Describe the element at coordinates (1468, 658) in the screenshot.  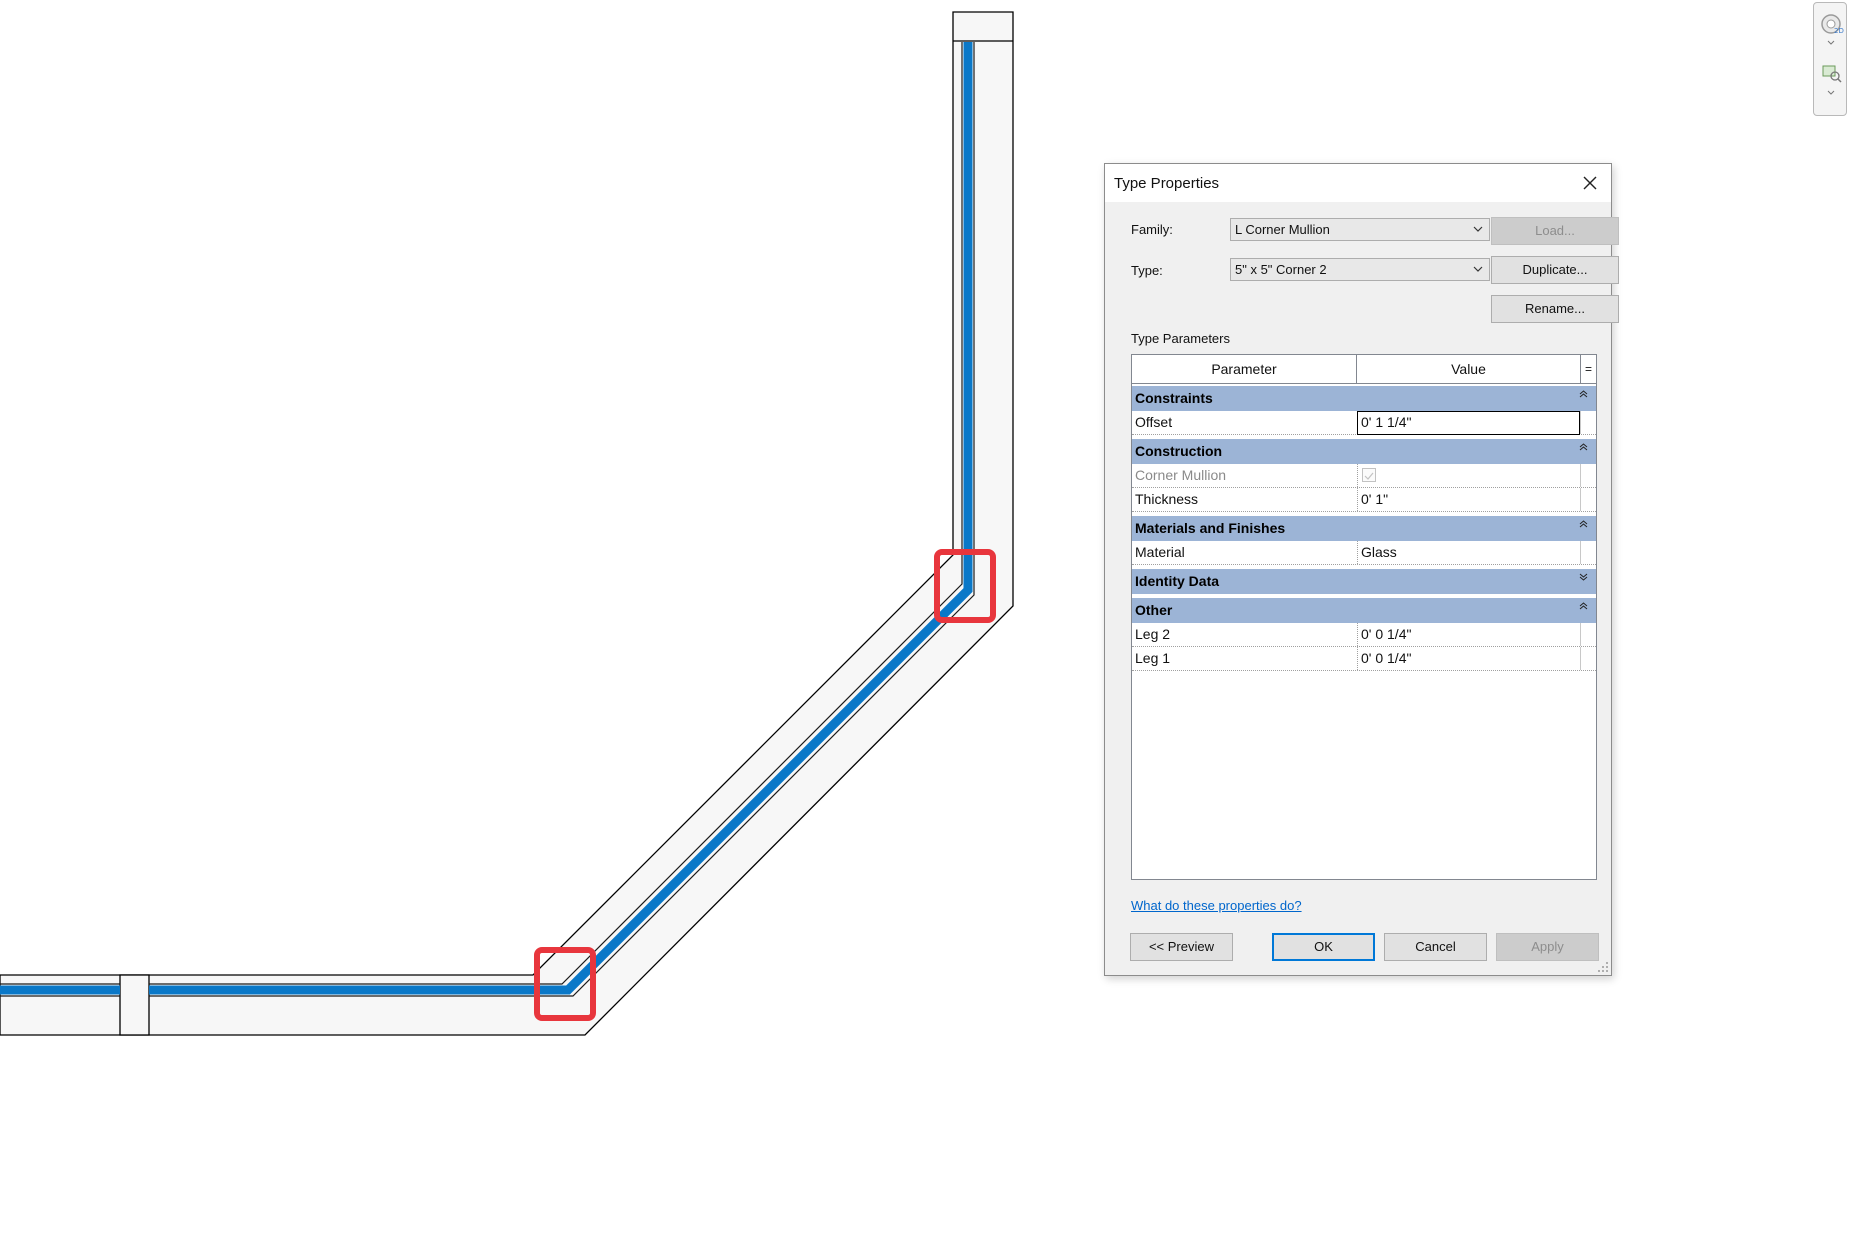
I see `leg-1-value: 0' 0 1/4"` at that location.